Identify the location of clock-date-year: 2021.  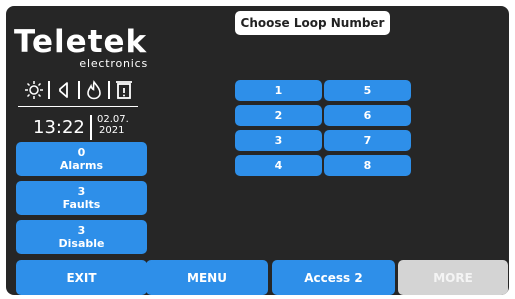
(112, 130).